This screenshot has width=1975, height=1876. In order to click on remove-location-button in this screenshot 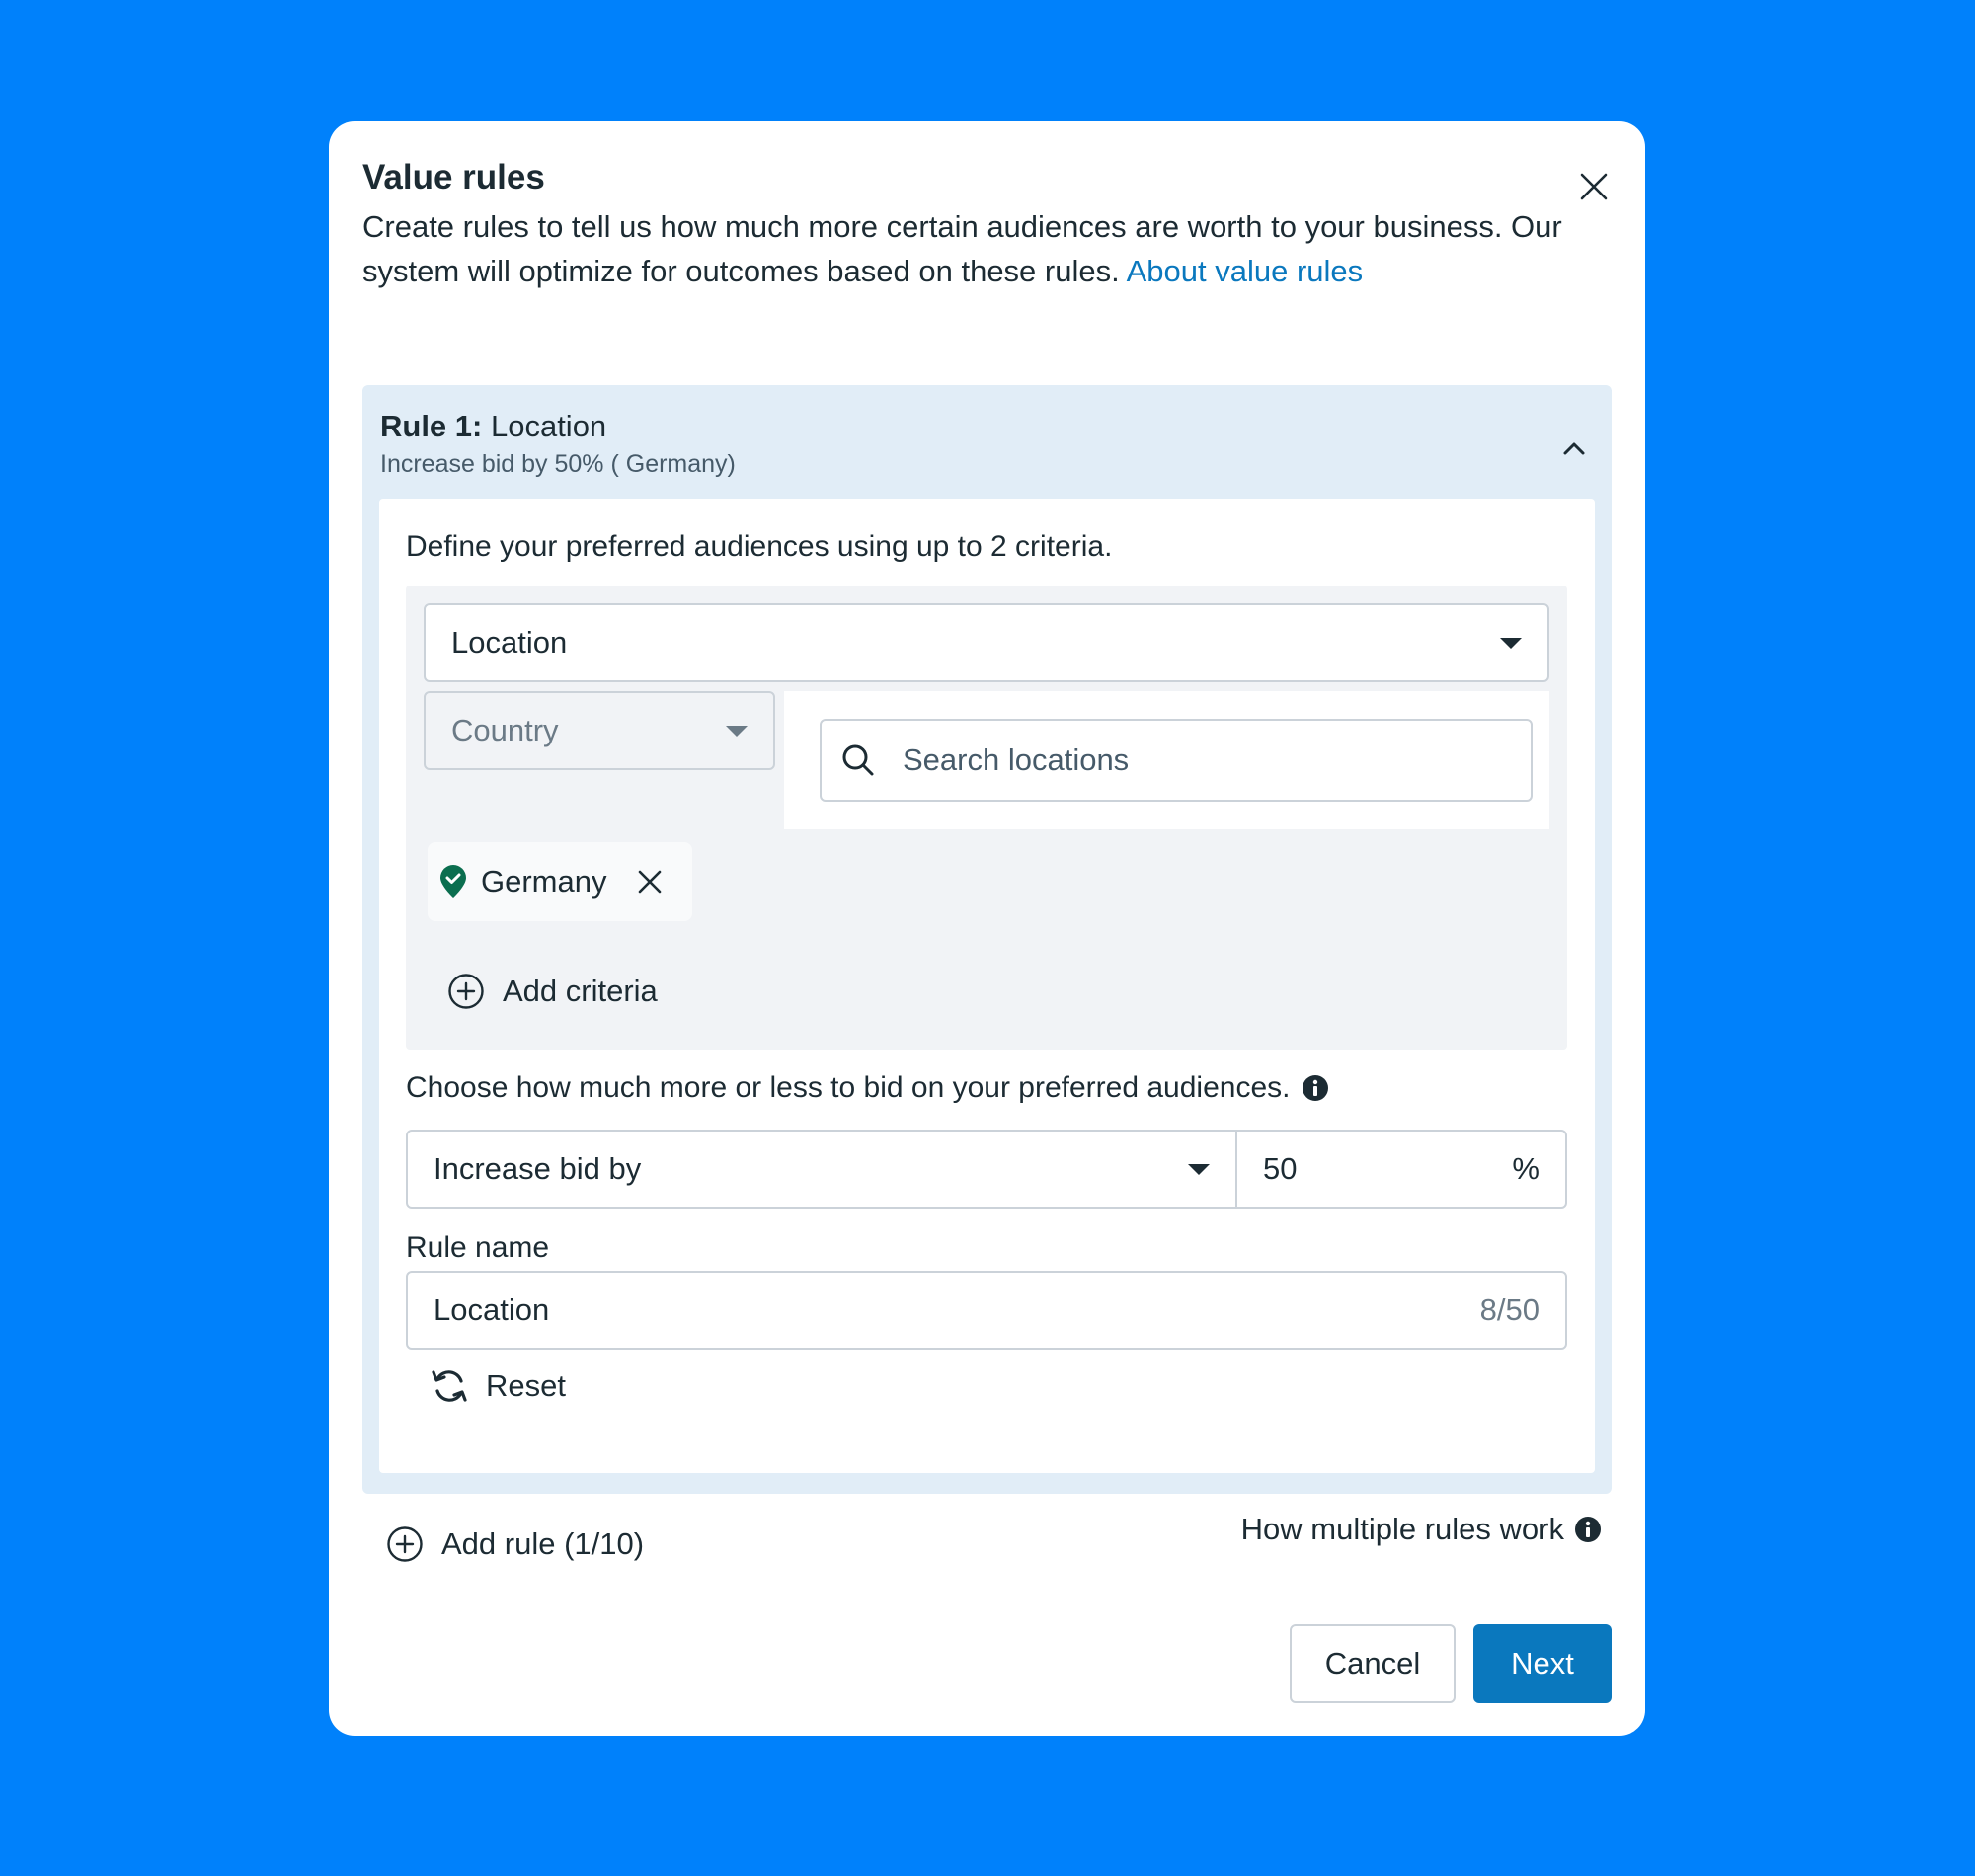, I will do `click(650, 882)`.